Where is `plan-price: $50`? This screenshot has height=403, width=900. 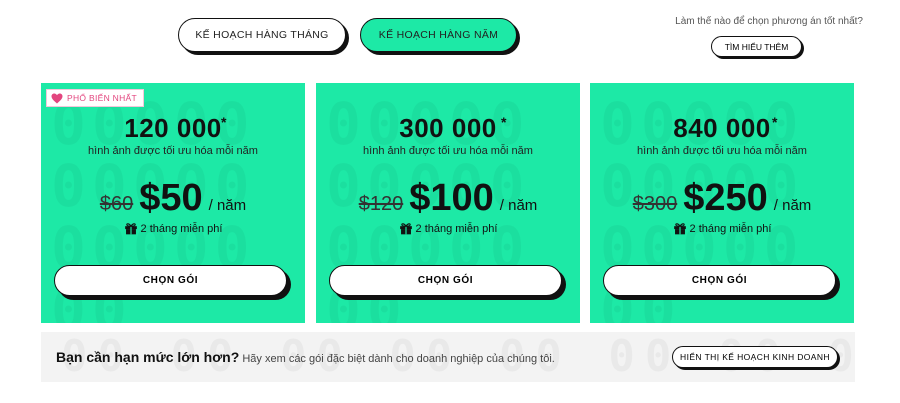
plan-price: $50 is located at coordinates (171, 198).